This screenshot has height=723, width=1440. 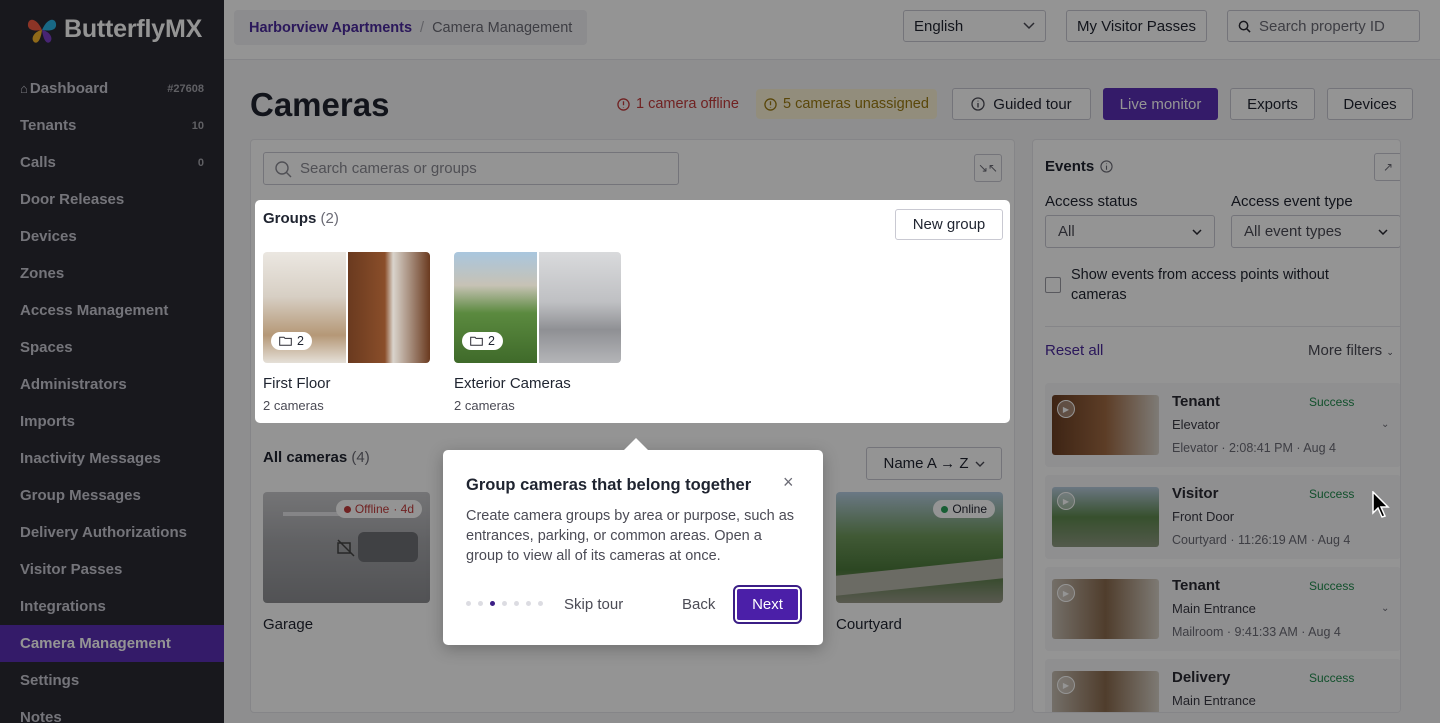 What do you see at coordinates (949, 224) in the screenshot?
I see `new-group-button: New group` at bounding box center [949, 224].